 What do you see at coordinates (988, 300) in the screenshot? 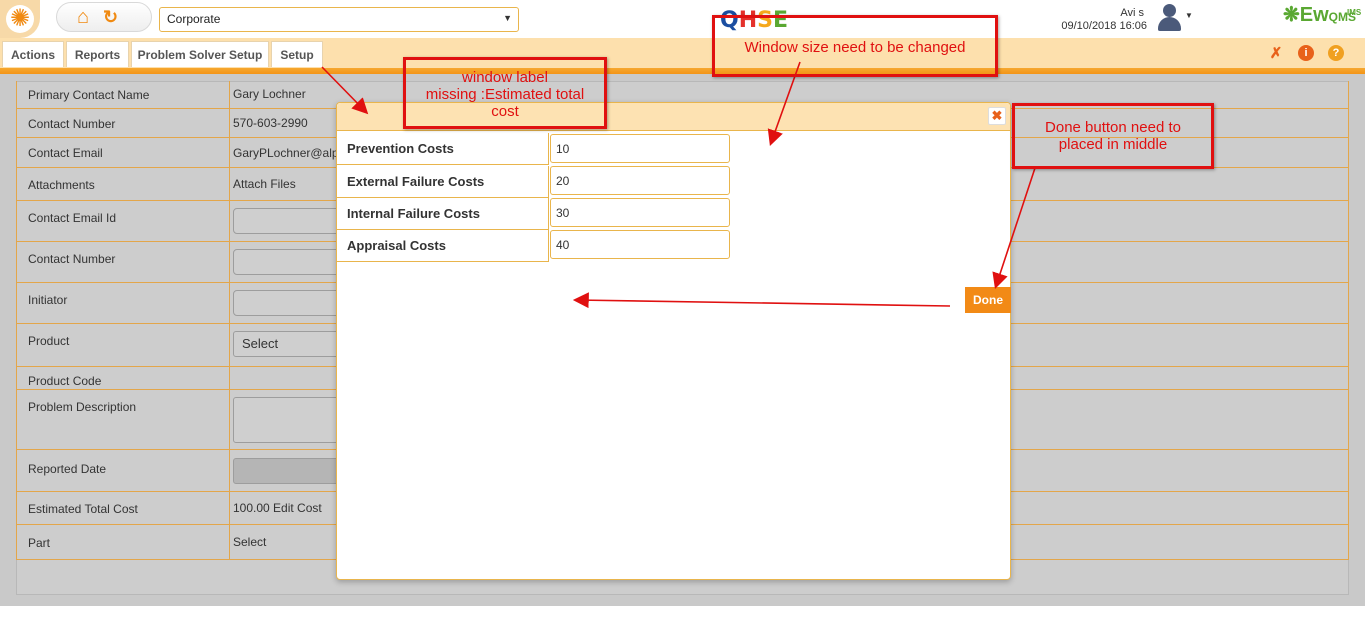
I see `done-button: Done` at bounding box center [988, 300].